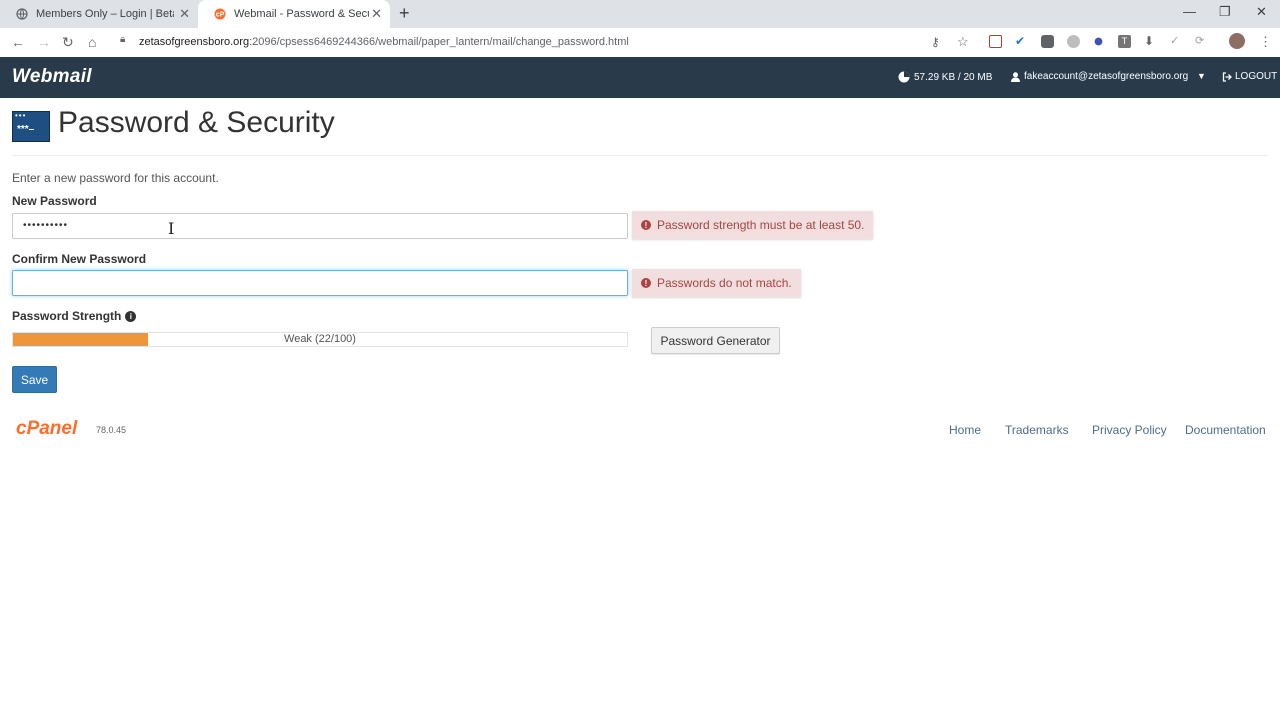 This screenshot has width=1280, height=720. I want to click on browser-tab-members: Members Only – Login | Beta Nu ✕, so click(99, 14).